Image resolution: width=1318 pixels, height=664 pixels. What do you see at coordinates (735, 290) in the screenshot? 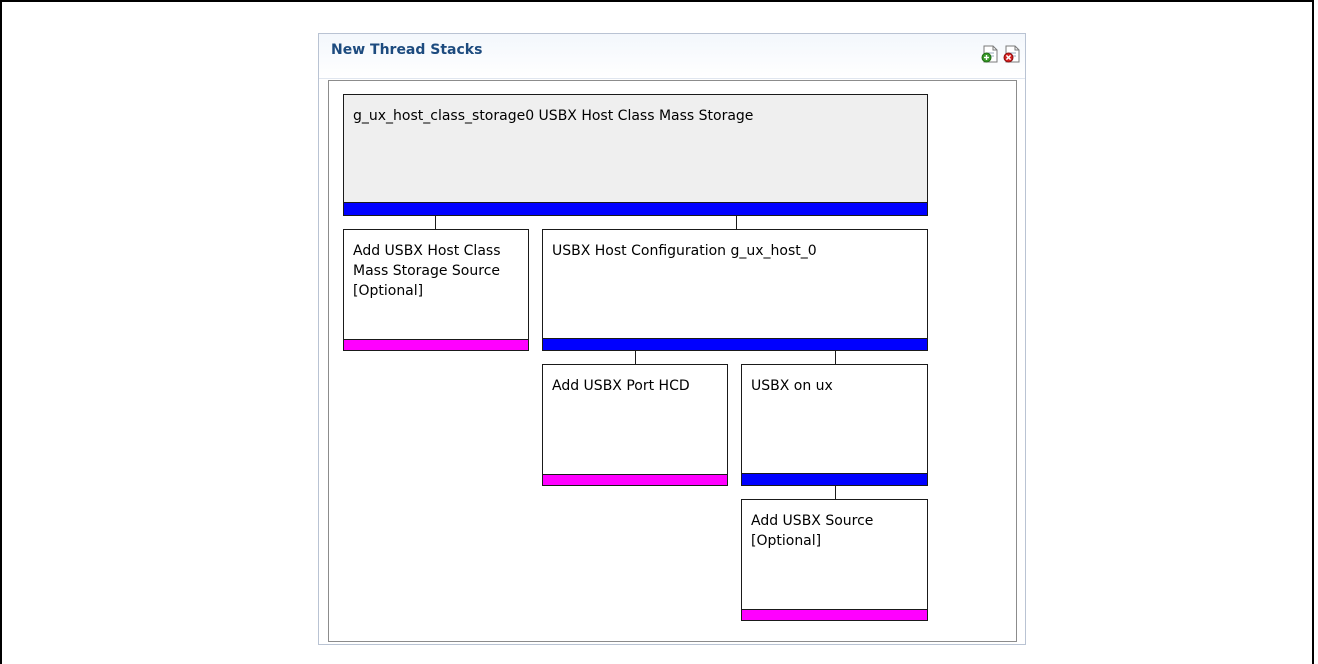
I see `module-host-configuration: USBX Host Configuration g_ux_host_0` at bounding box center [735, 290].